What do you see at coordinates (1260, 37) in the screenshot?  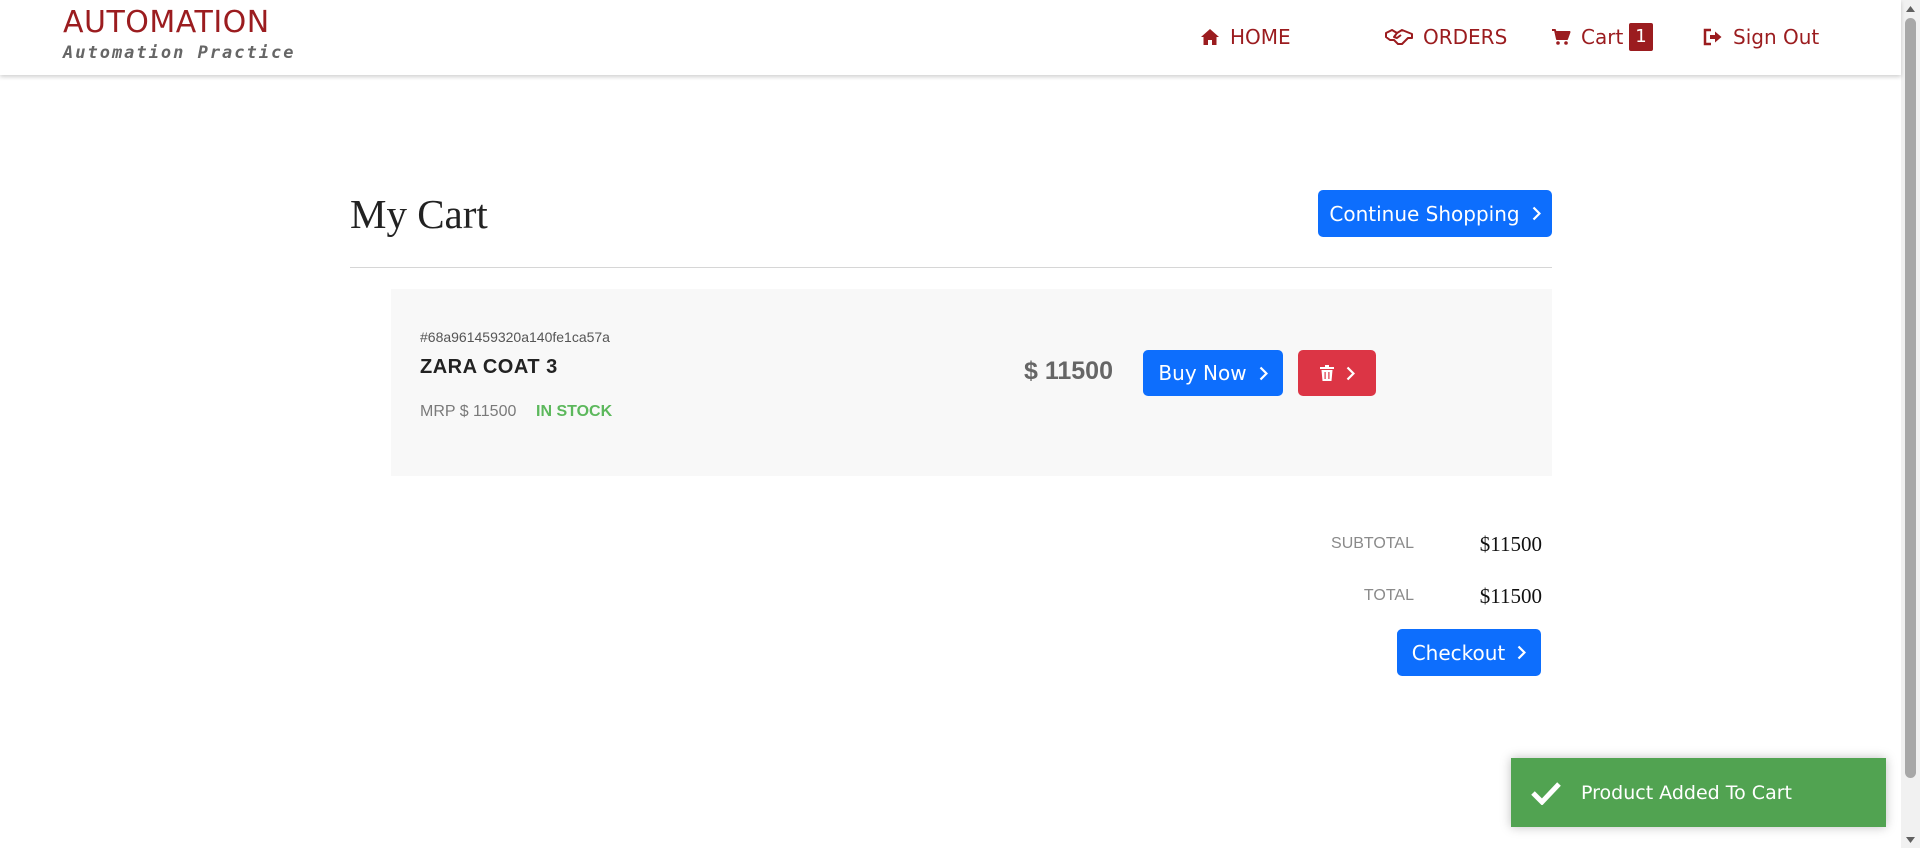 I see `nav-home-label: HOME` at bounding box center [1260, 37].